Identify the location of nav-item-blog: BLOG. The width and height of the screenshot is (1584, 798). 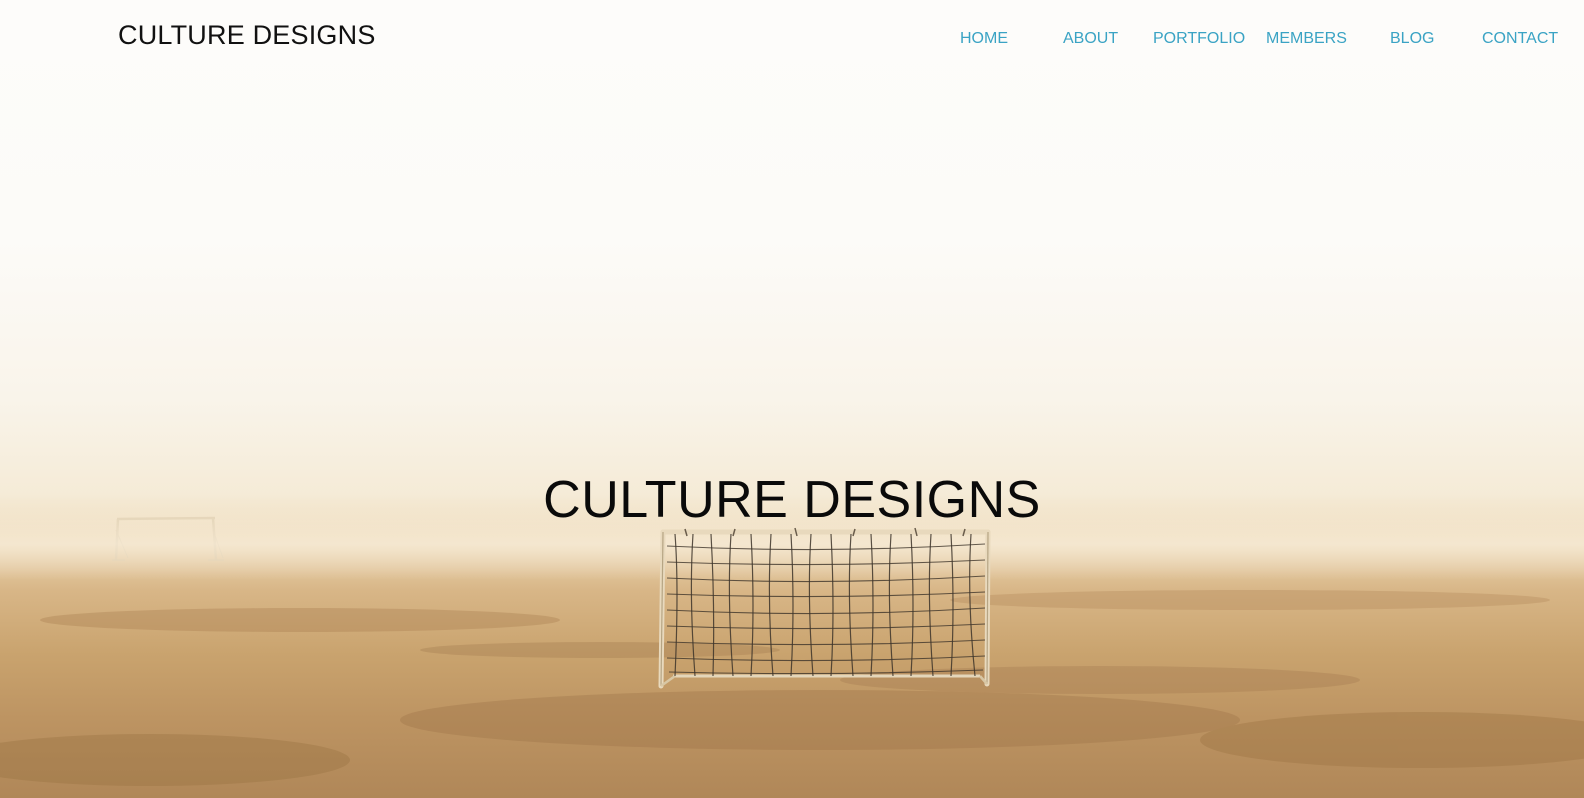
(1412, 39).